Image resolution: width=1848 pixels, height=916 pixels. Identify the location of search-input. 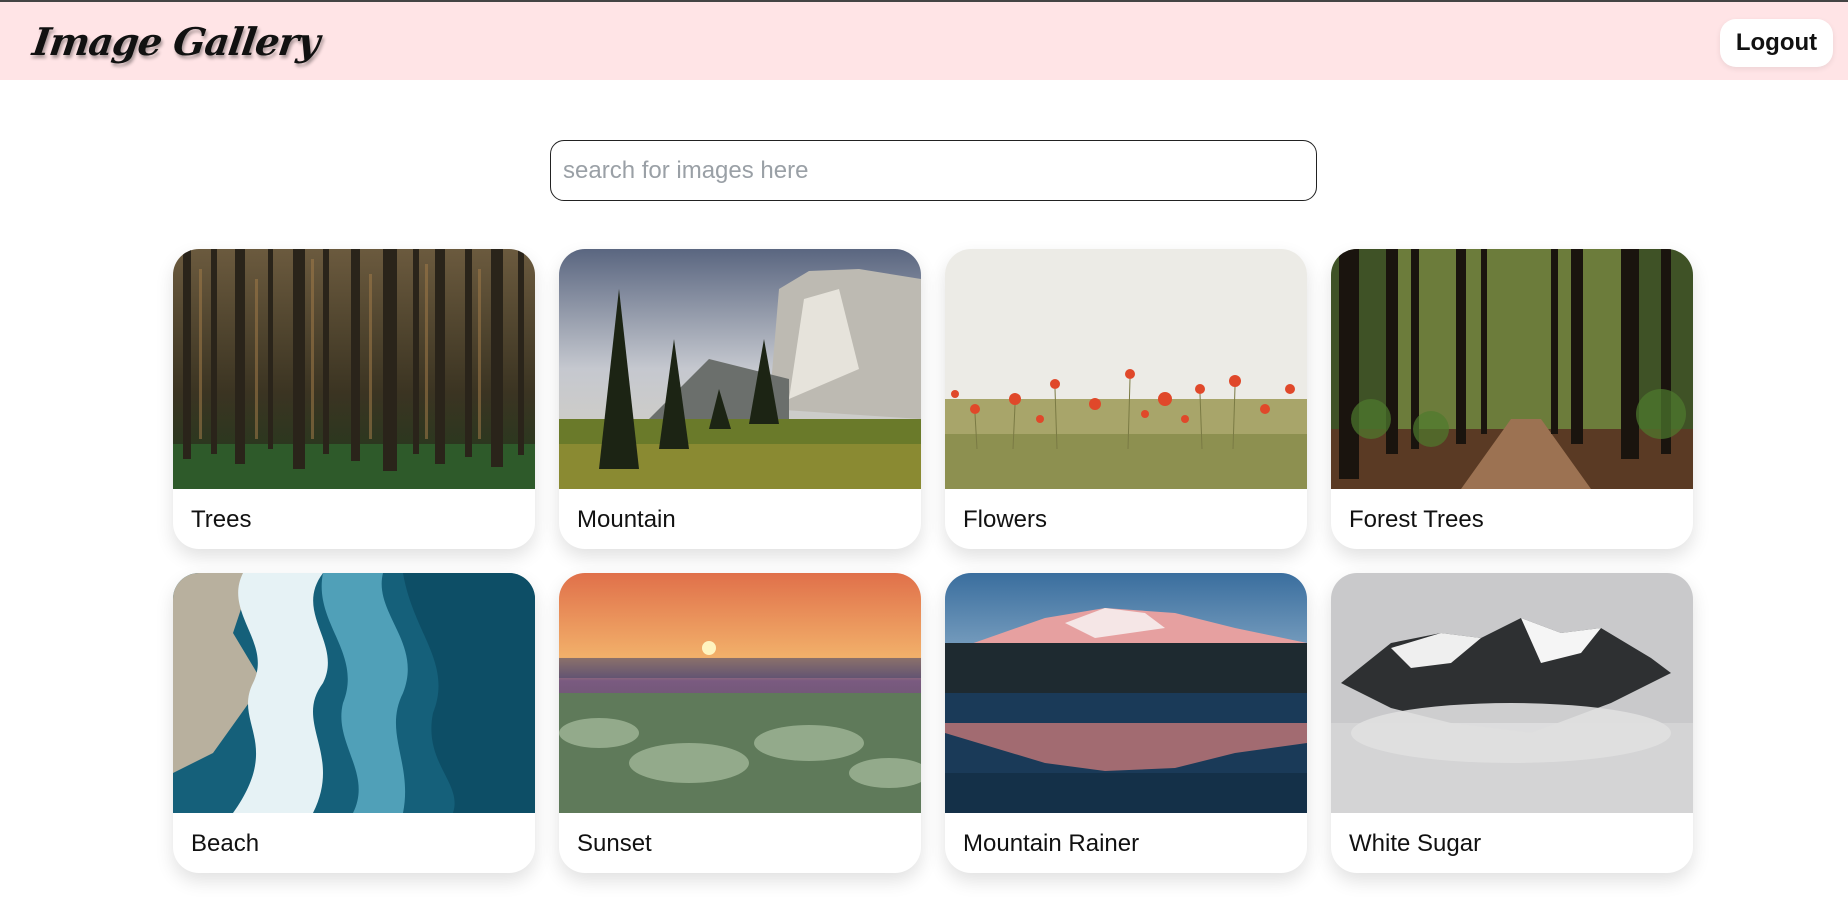
(933, 170).